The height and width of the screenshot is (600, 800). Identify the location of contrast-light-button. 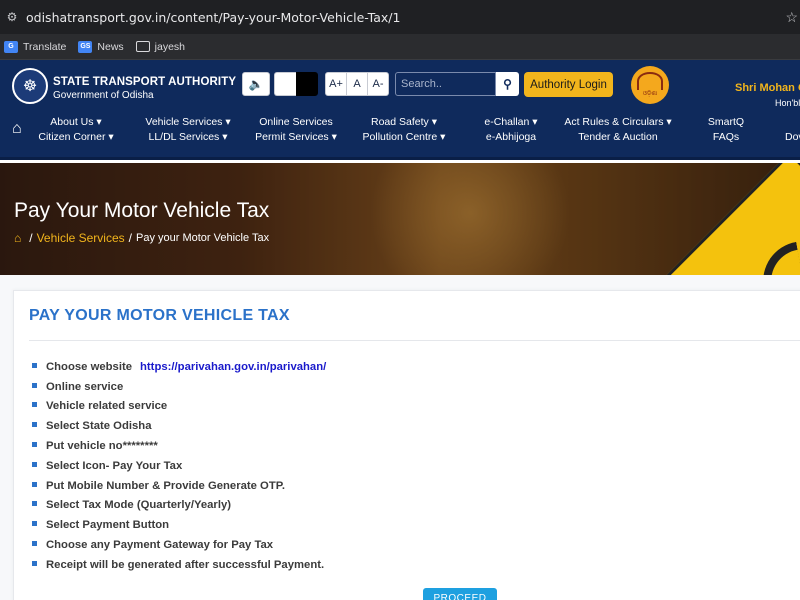
(285, 84).